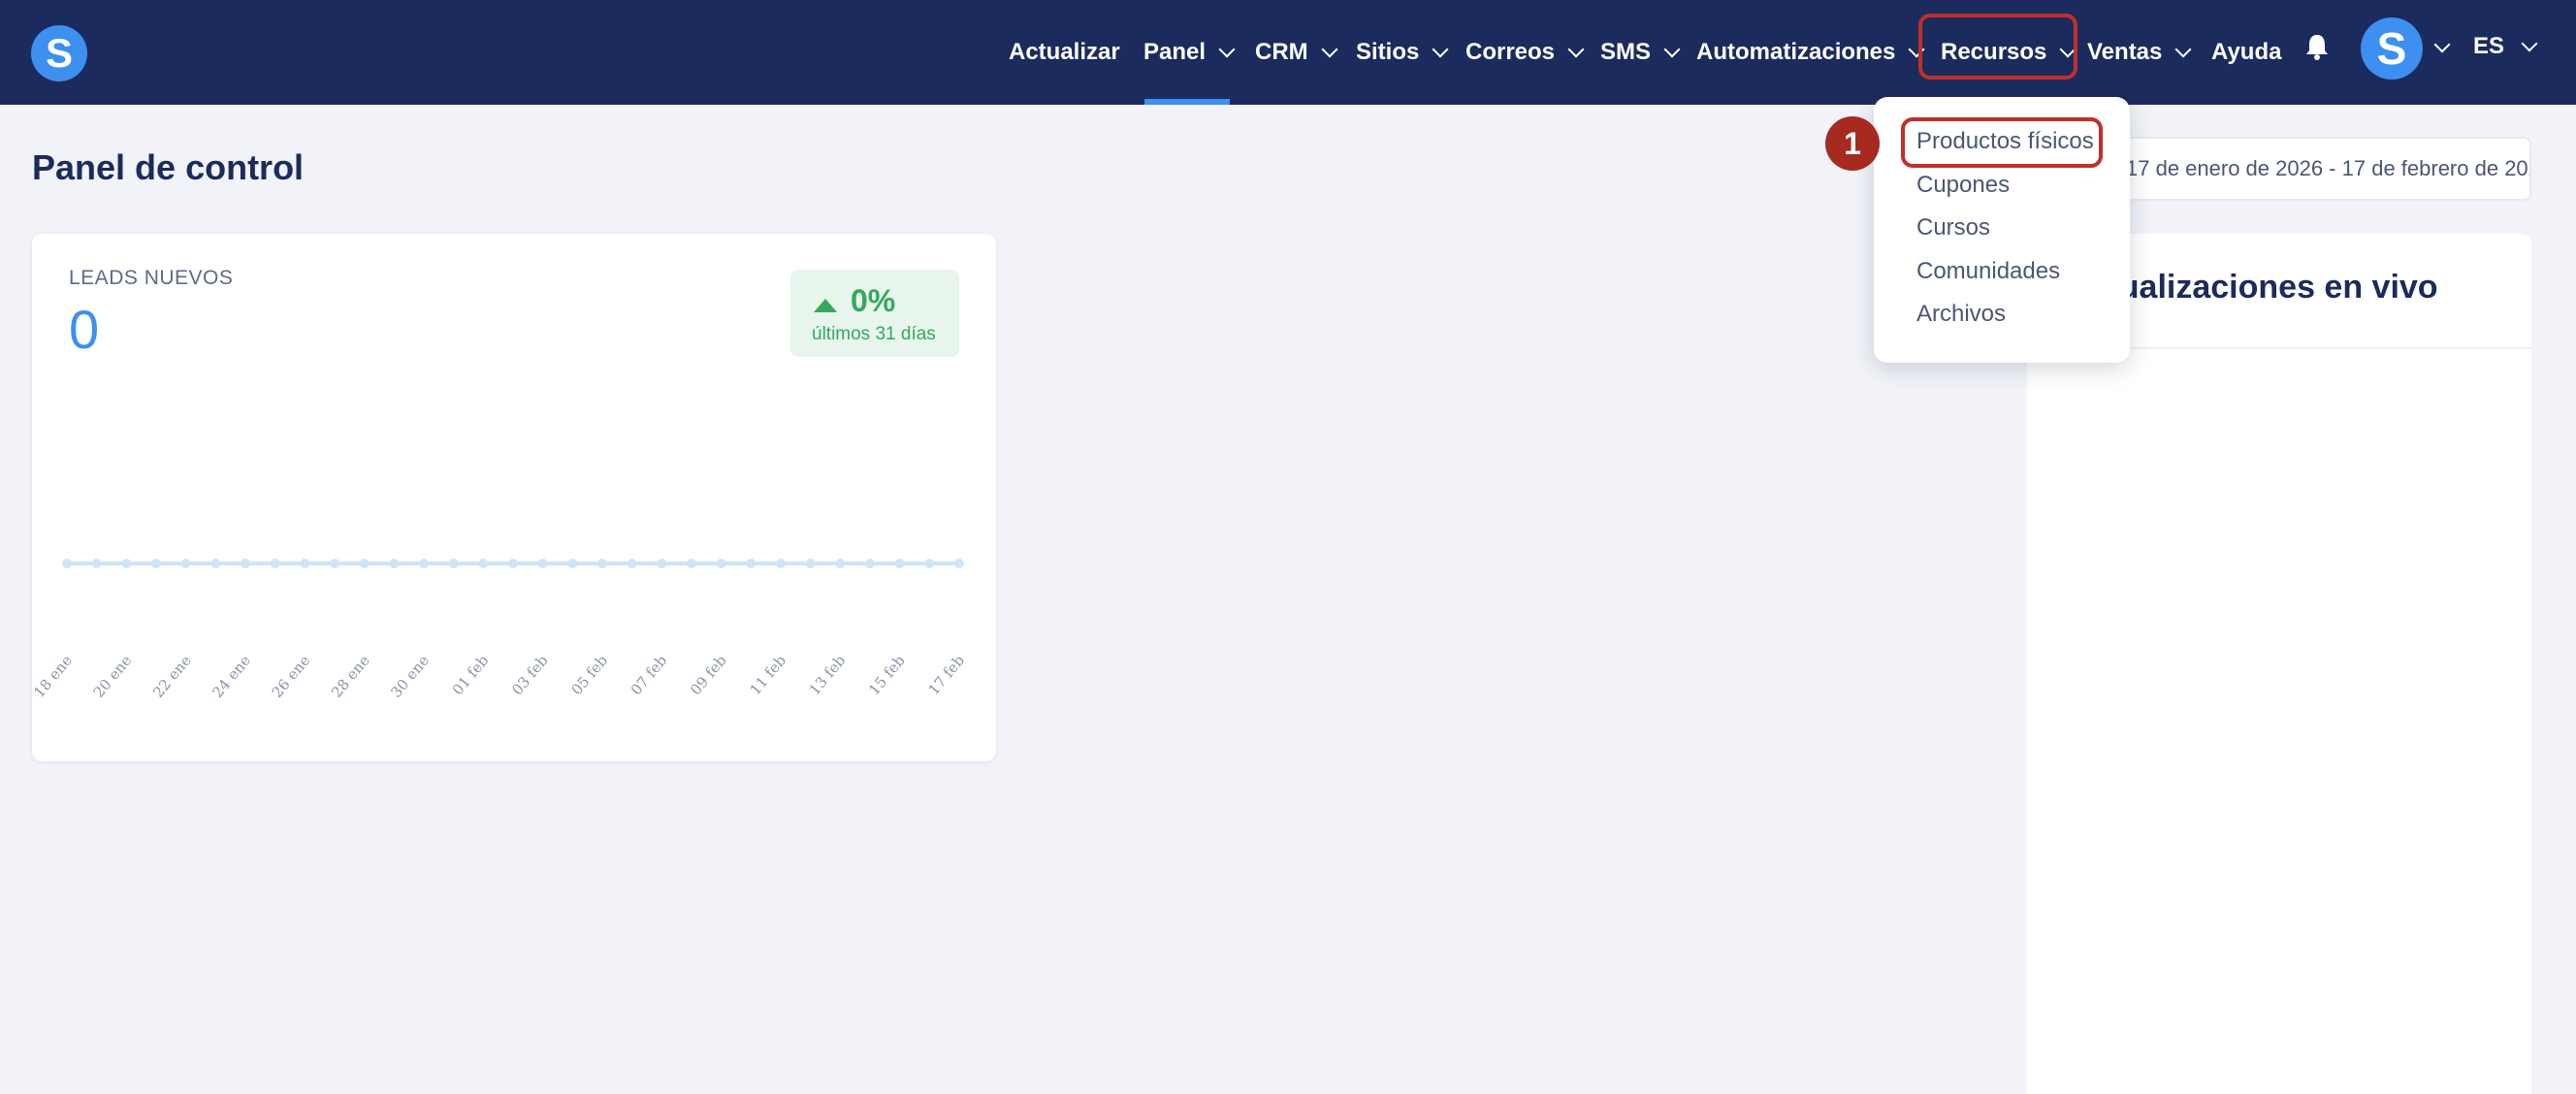  Describe the element at coordinates (231, 676) in the screenshot. I see `x-tick-label: 24 ene` at that location.